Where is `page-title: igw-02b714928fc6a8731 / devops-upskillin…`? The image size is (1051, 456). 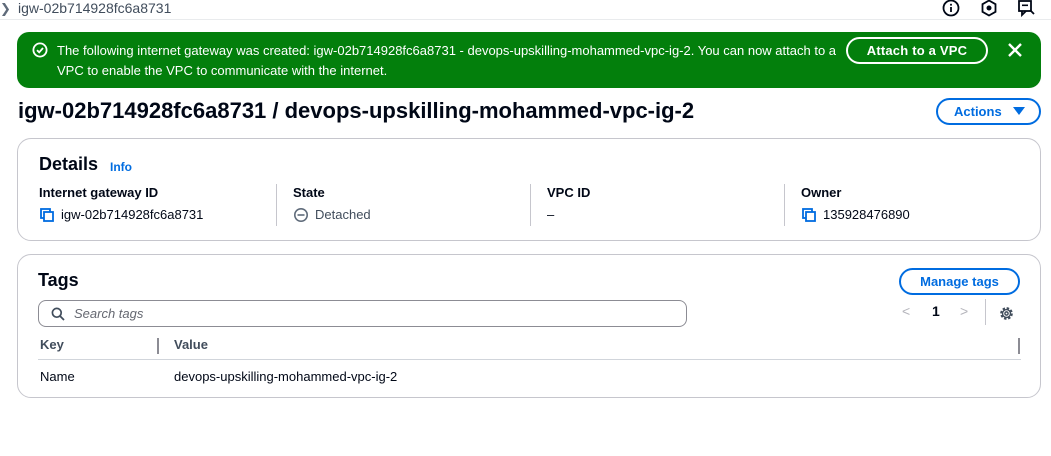
page-title: igw-02b714928fc6a8731 / devops-upskillin… is located at coordinates (356, 110).